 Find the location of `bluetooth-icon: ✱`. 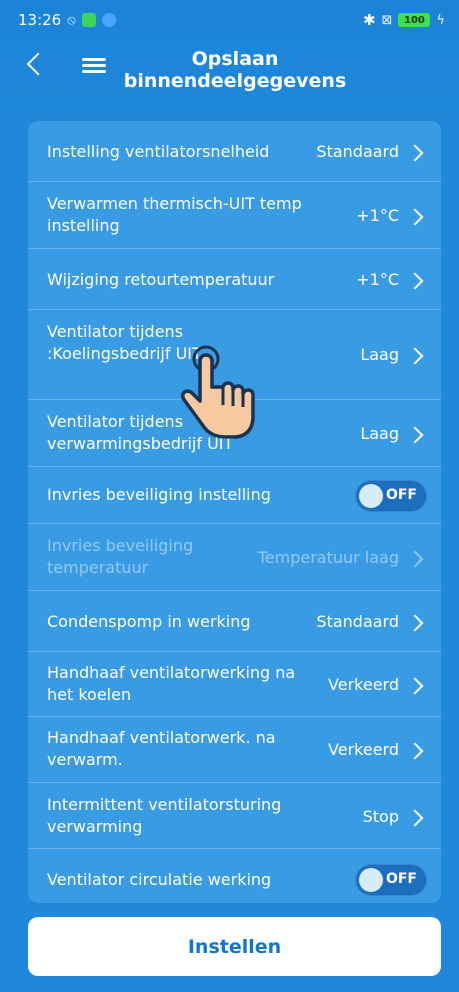

bluetooth-icon: ✱ is located at coordinates (369, 20).